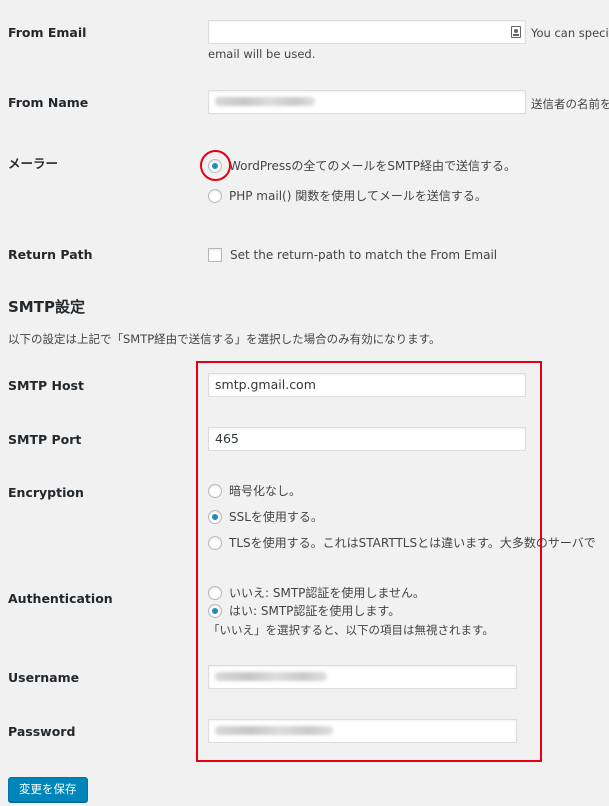  I want to click on smtp-section-description: 以下の設定は上記で「SMTP経由で送信する」を選択した場合のみ有効になります。, so click(224, 339).